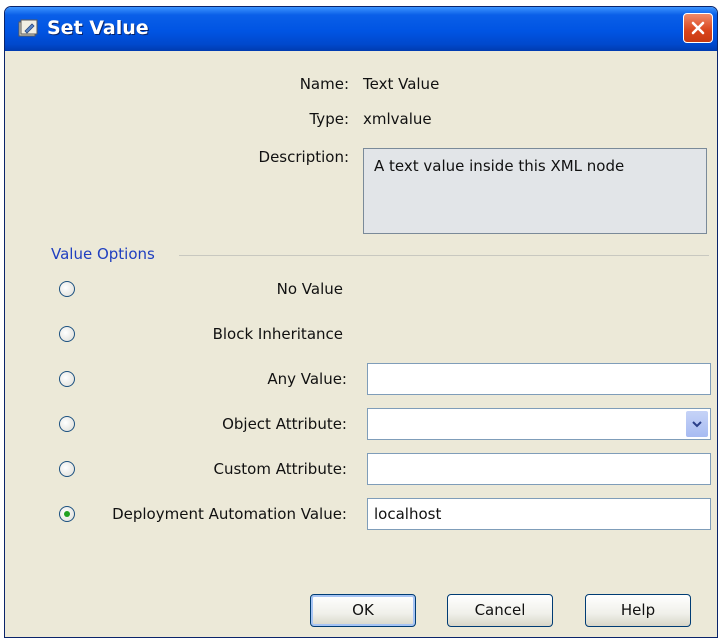  What do you see at coordinates (303, 157) in the screenshot?
I see `description-label: Description:` at bounding box center [303, 157].